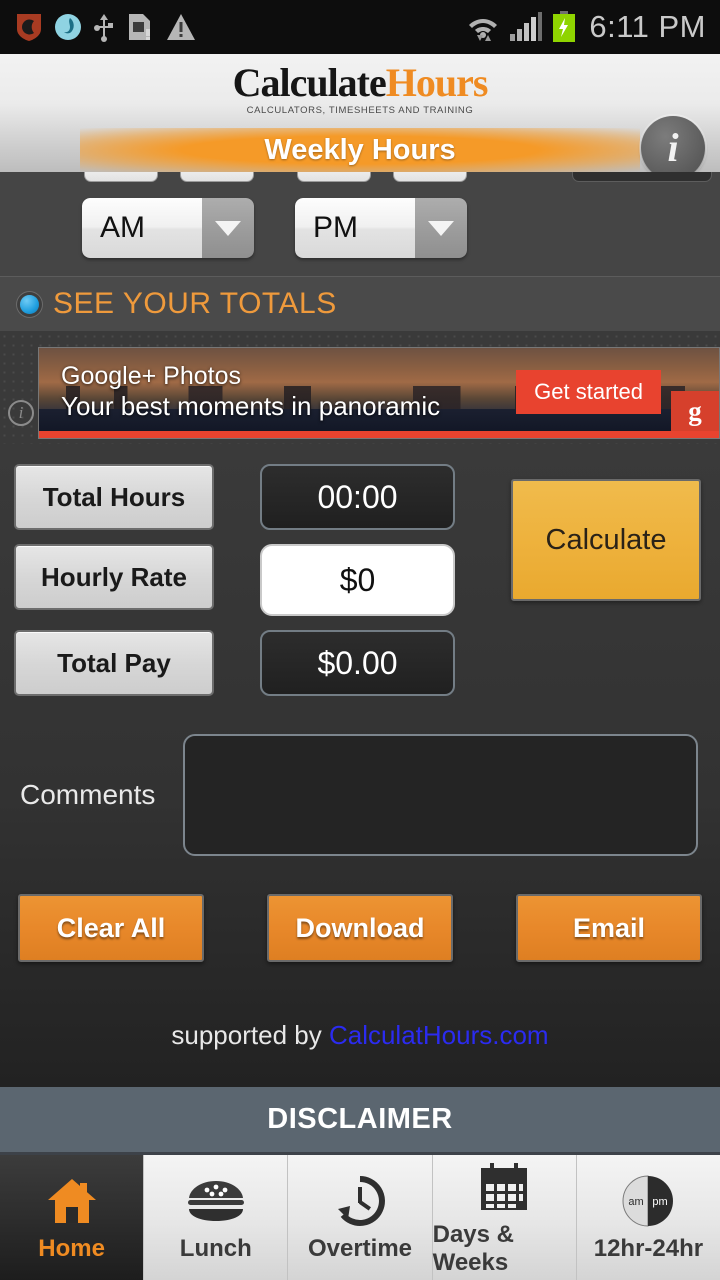 The height and width of the screenshot is (1280, 720). Describe the element at coordinates (151, 376) in the screenshot. I see `ad-title: Google+ Photos` at that location.